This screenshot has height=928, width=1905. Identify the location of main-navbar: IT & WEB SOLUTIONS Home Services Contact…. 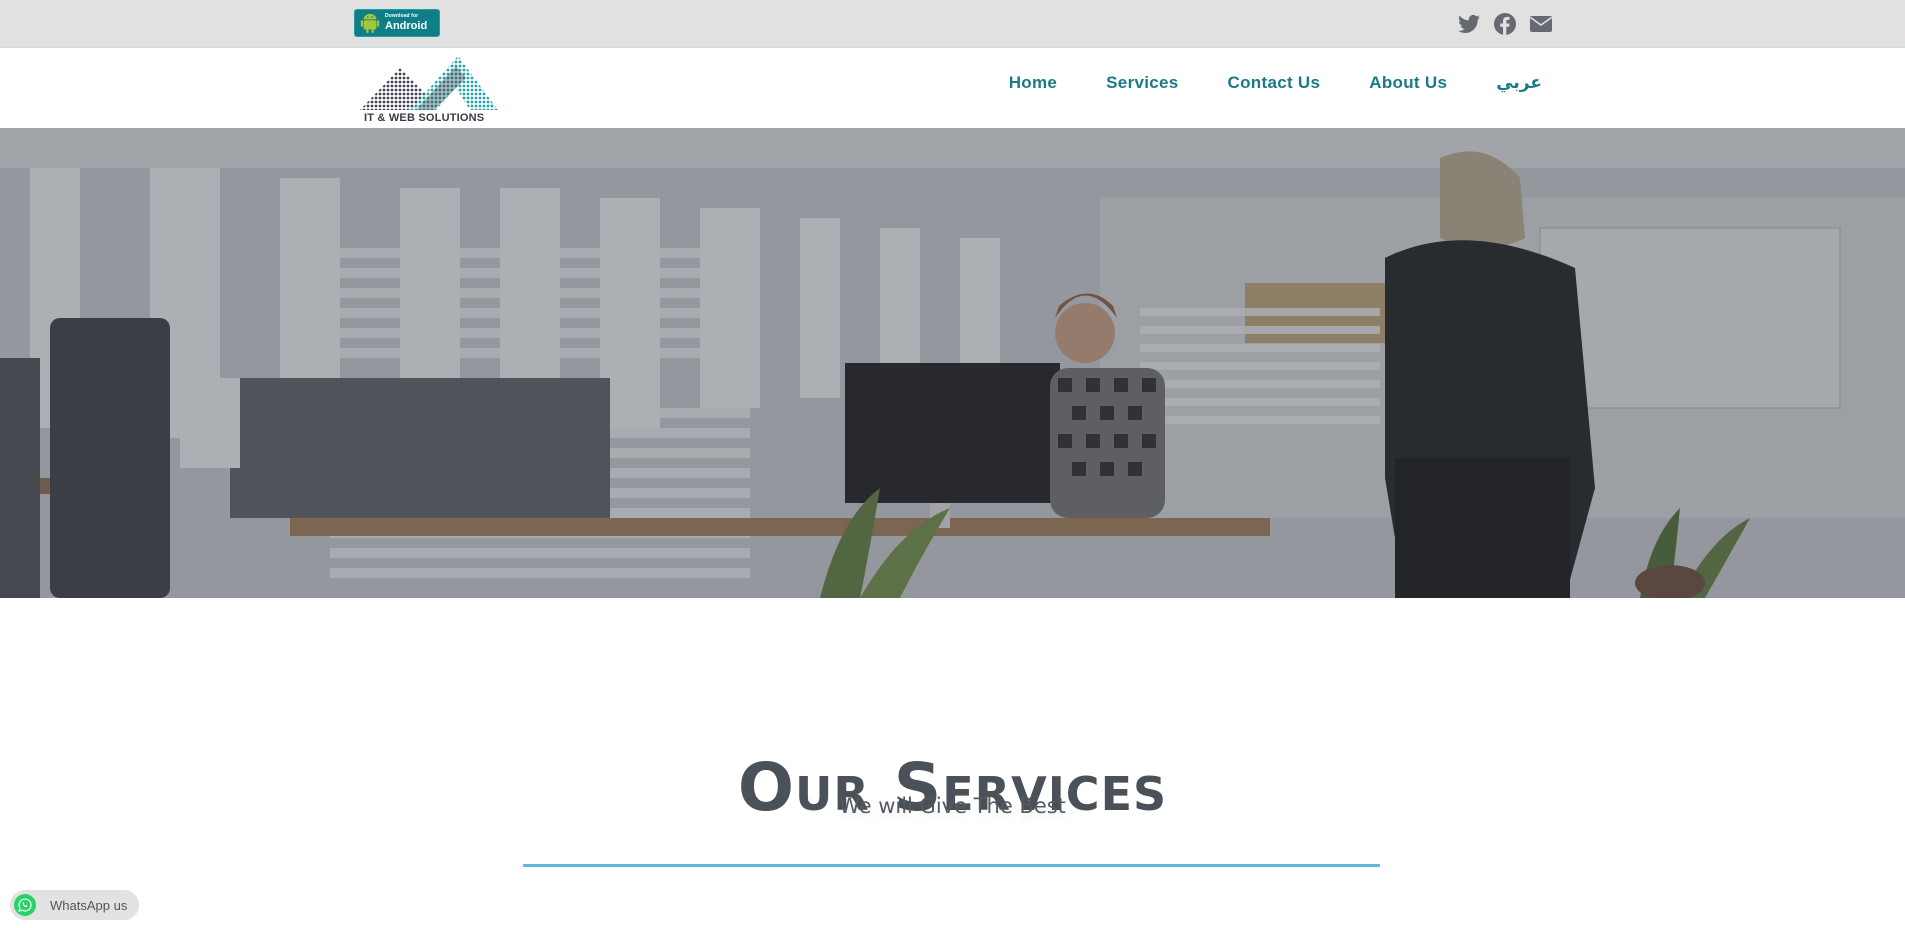
(952, 88).